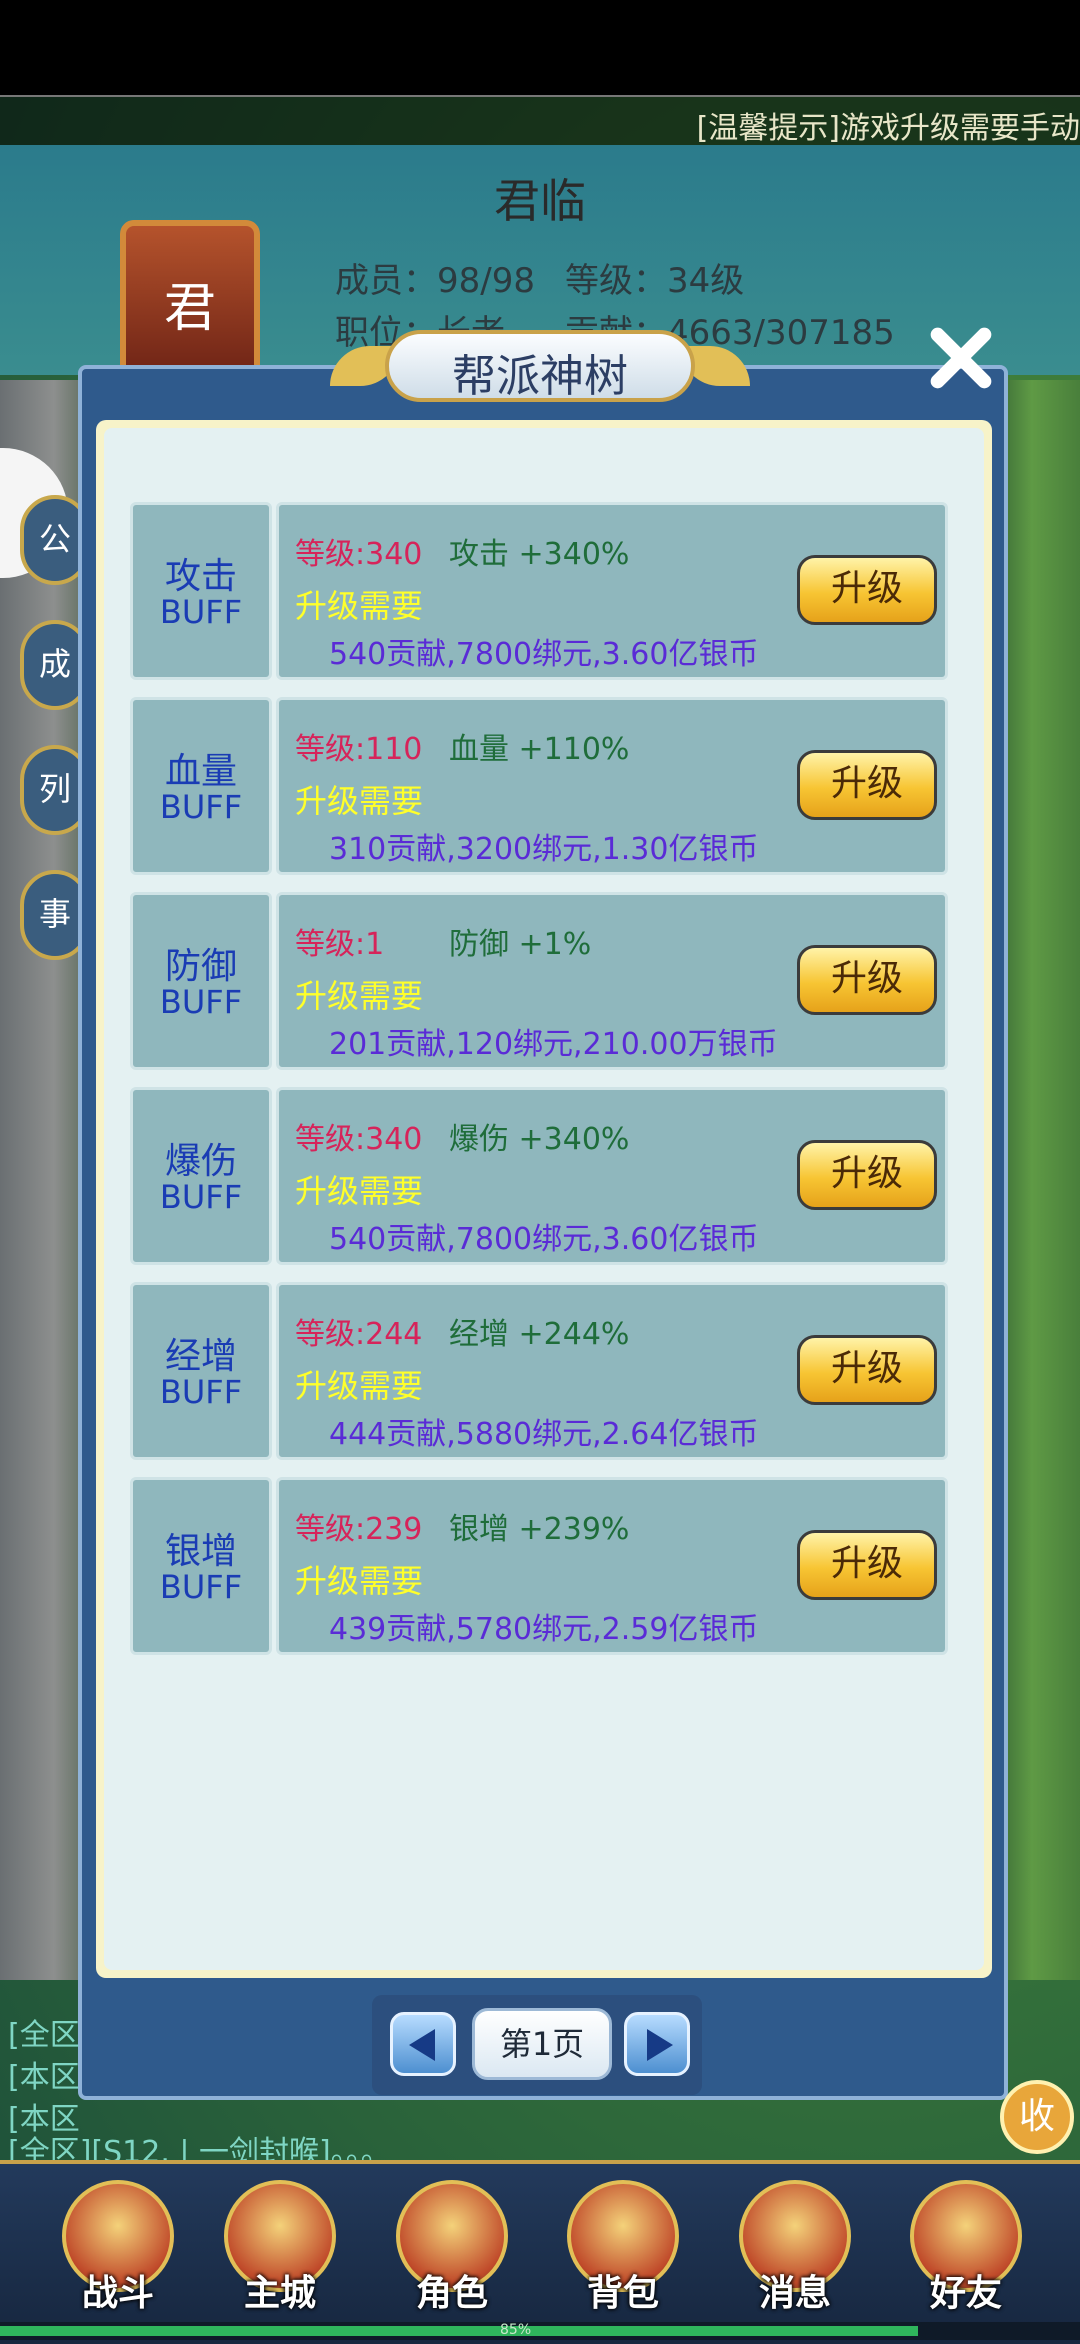 This screenshot has width=1080, height=2344. Describe the element at coordinates (542, 2044) in the screenshot. I see `page-indicator: 第1页` at that location.